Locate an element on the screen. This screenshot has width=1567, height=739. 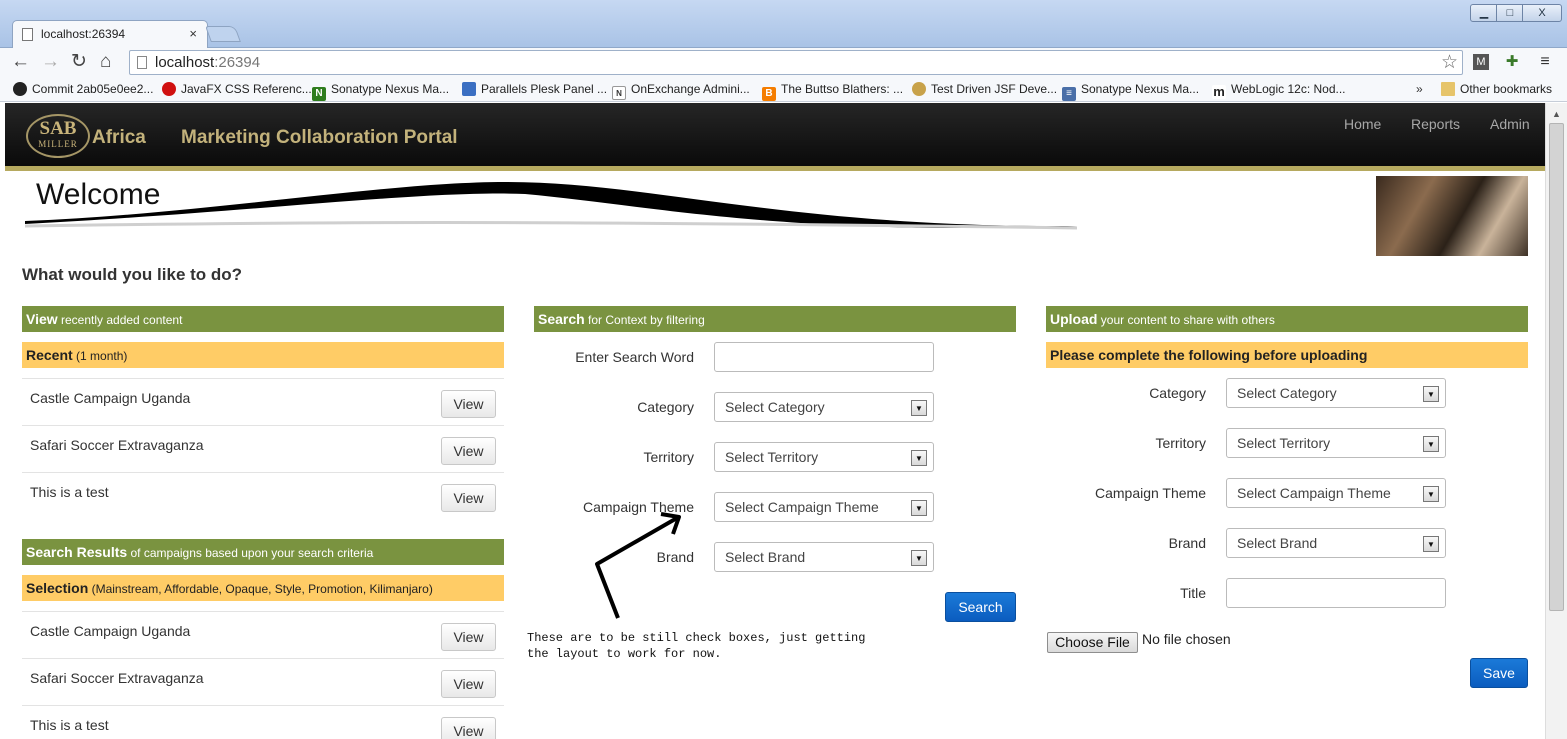
search-word-input is located at coordinates (824, 357).